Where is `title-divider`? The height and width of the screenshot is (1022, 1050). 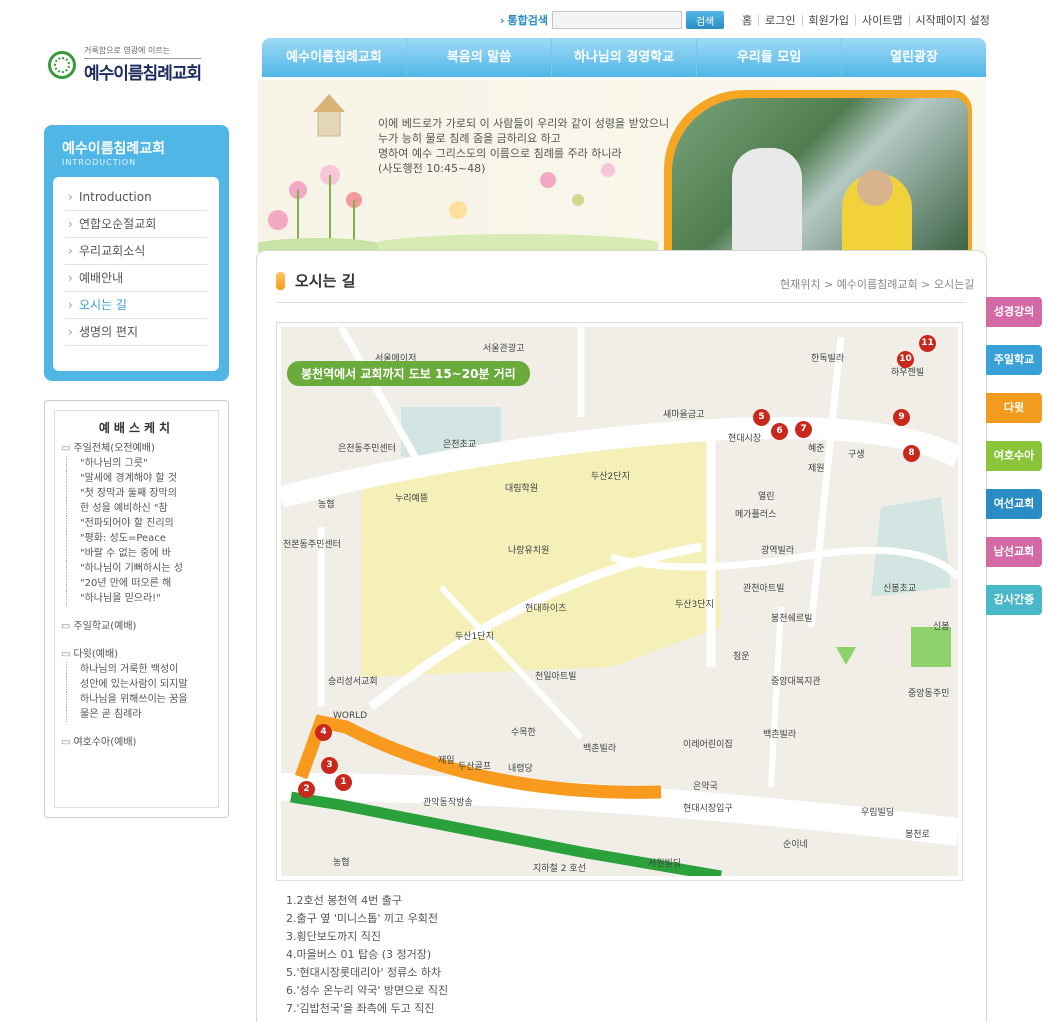
title-divider is located at coordinates (621, 302).